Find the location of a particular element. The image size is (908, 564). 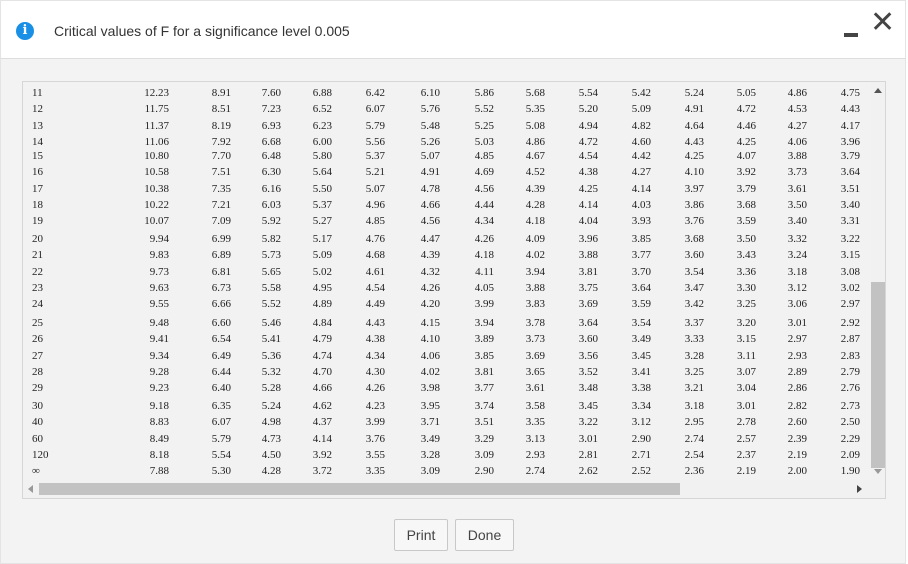

table-cell: 9.18 is located at coordinates (159, 406).